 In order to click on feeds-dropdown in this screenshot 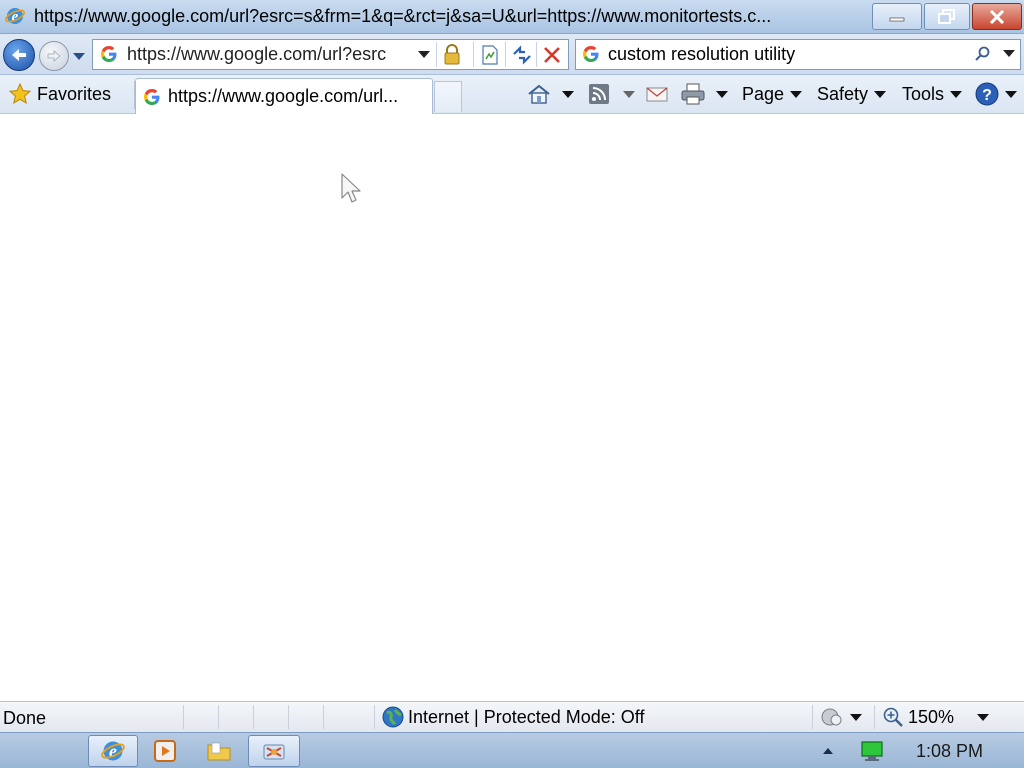, I will do `click(629, 94)`.